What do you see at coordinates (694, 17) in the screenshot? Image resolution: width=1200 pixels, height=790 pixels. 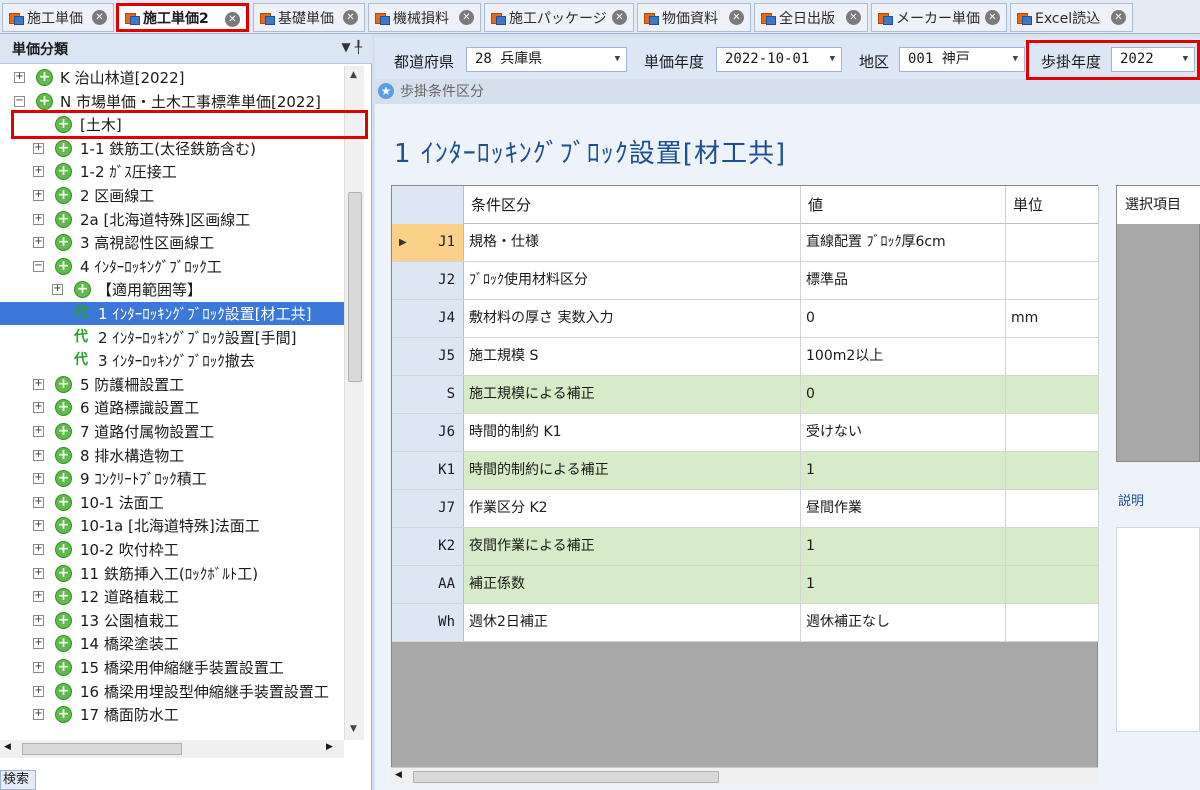 I see `tab-bukka-shiryo: 物価資料 ✕` at bounding box center [694, 17].